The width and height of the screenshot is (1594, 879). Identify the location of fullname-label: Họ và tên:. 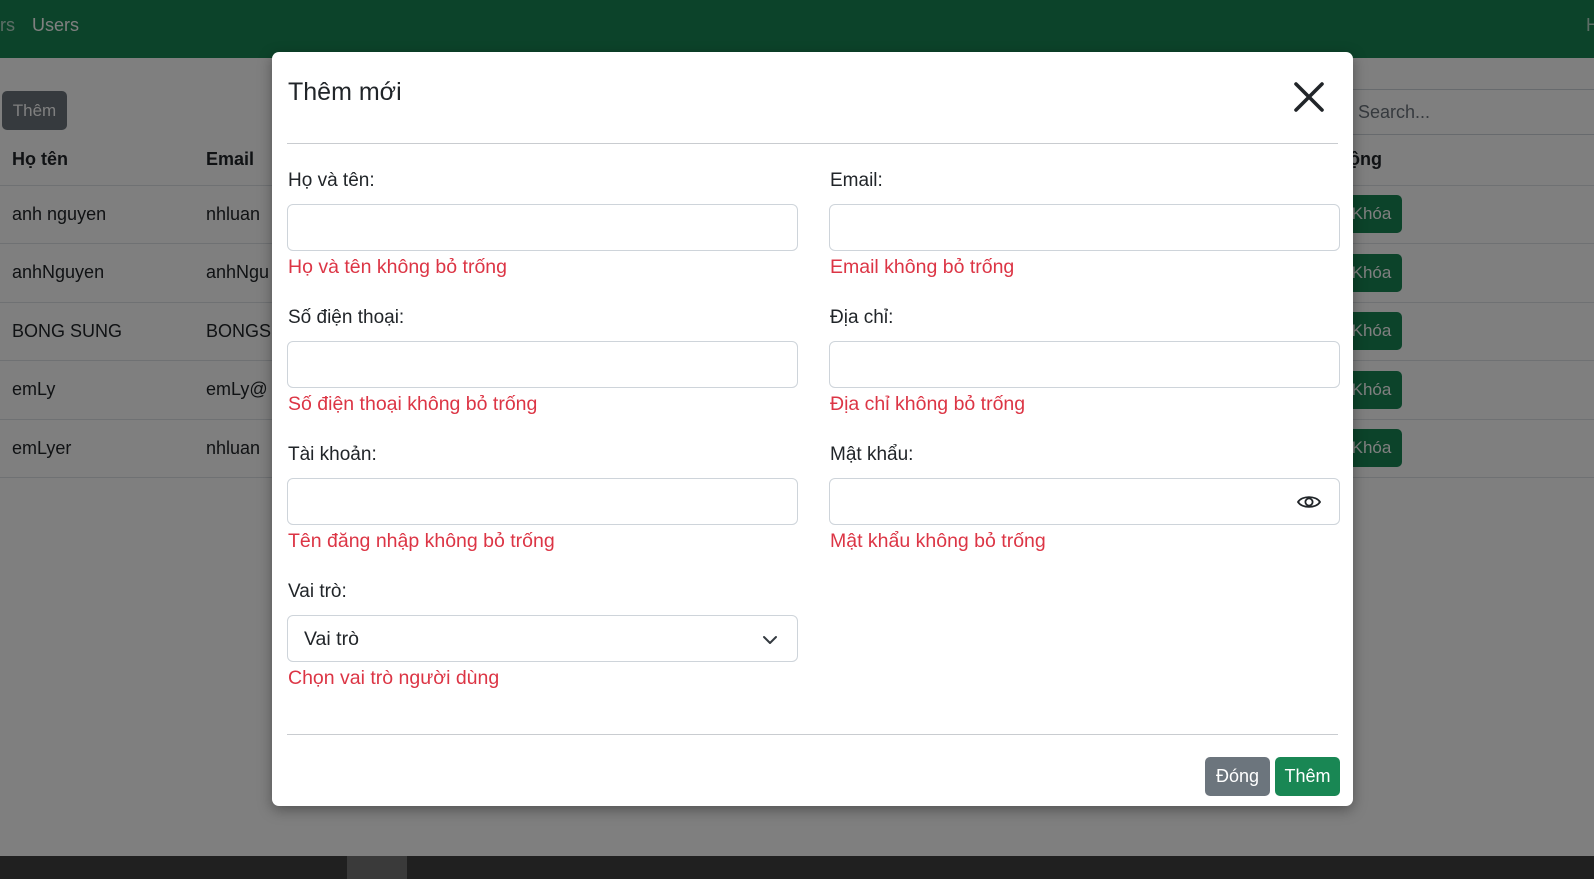
(331, 180).